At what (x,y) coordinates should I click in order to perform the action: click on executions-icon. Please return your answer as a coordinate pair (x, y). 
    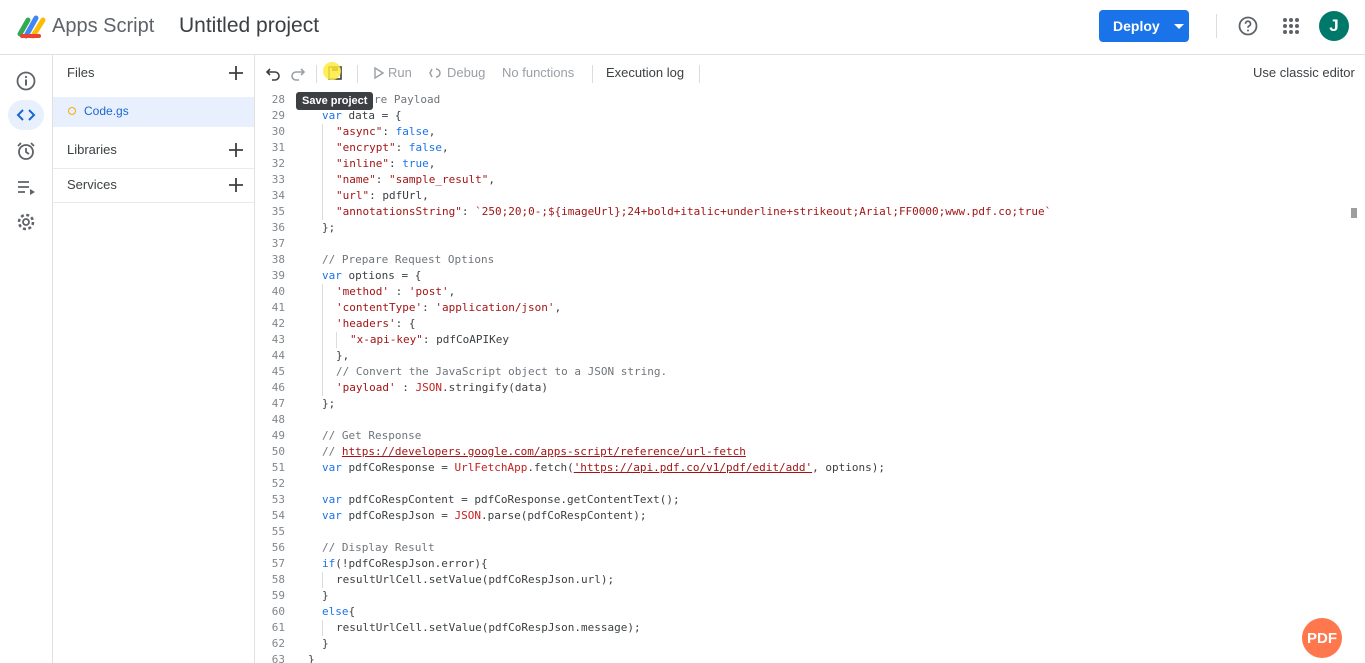
    Looking at the image, I should click on (26, 187).